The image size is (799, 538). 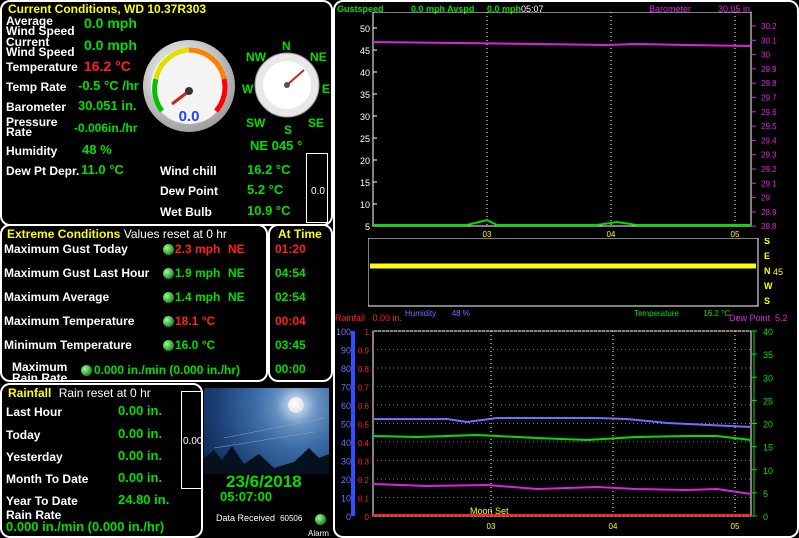 I want to click on temp-tick-label: 10, so click(x=768, y=471).